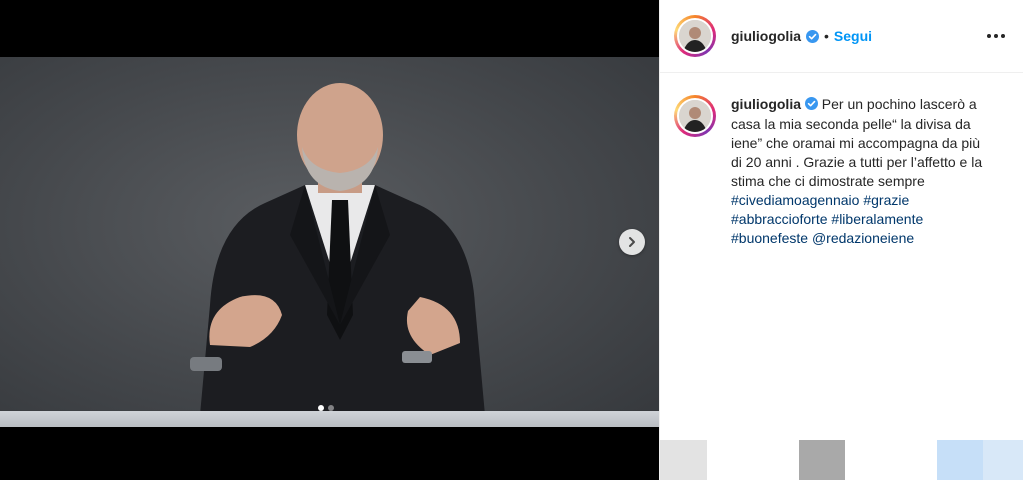  I want to click on post-header: giuliogolia • Segui, so click(841, 36).